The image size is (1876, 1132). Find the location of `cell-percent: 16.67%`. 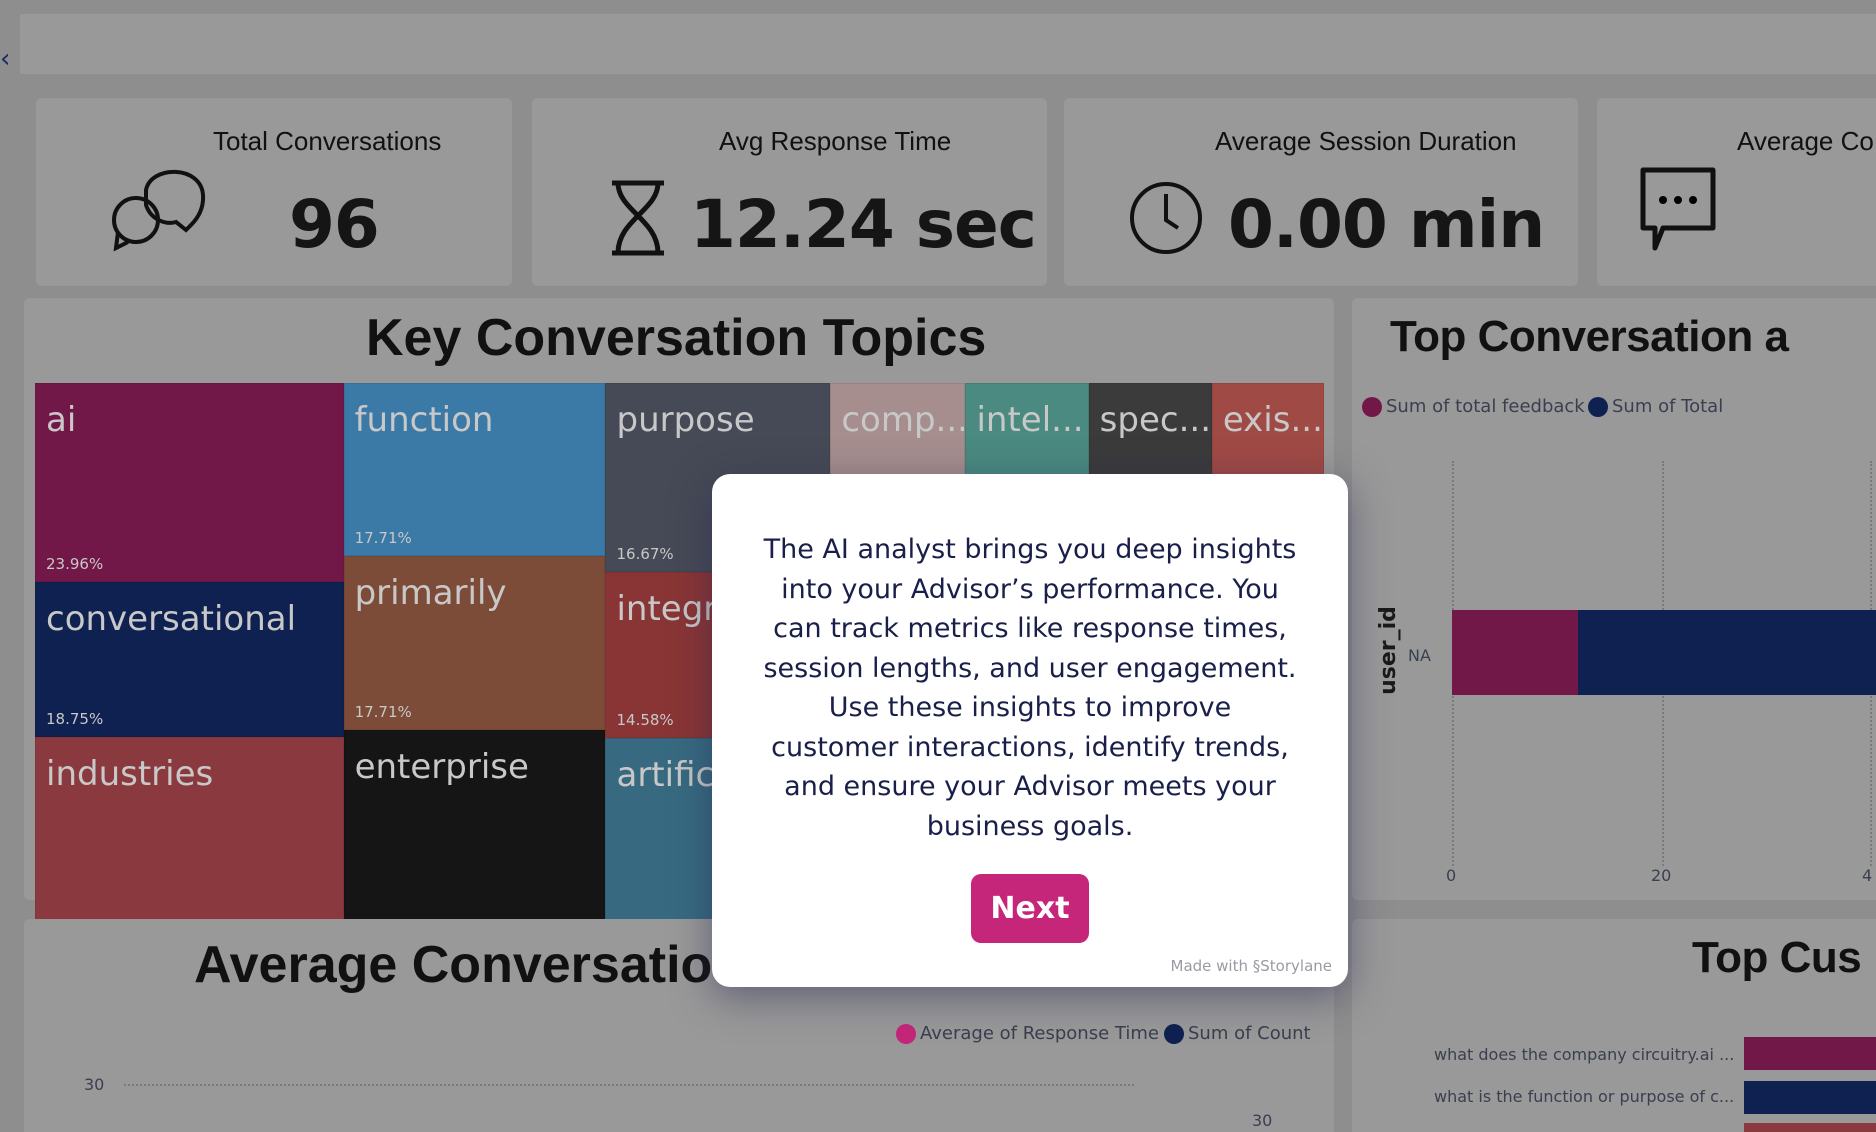

cell-percent: 16.67% is located at coordinates (645, 553).